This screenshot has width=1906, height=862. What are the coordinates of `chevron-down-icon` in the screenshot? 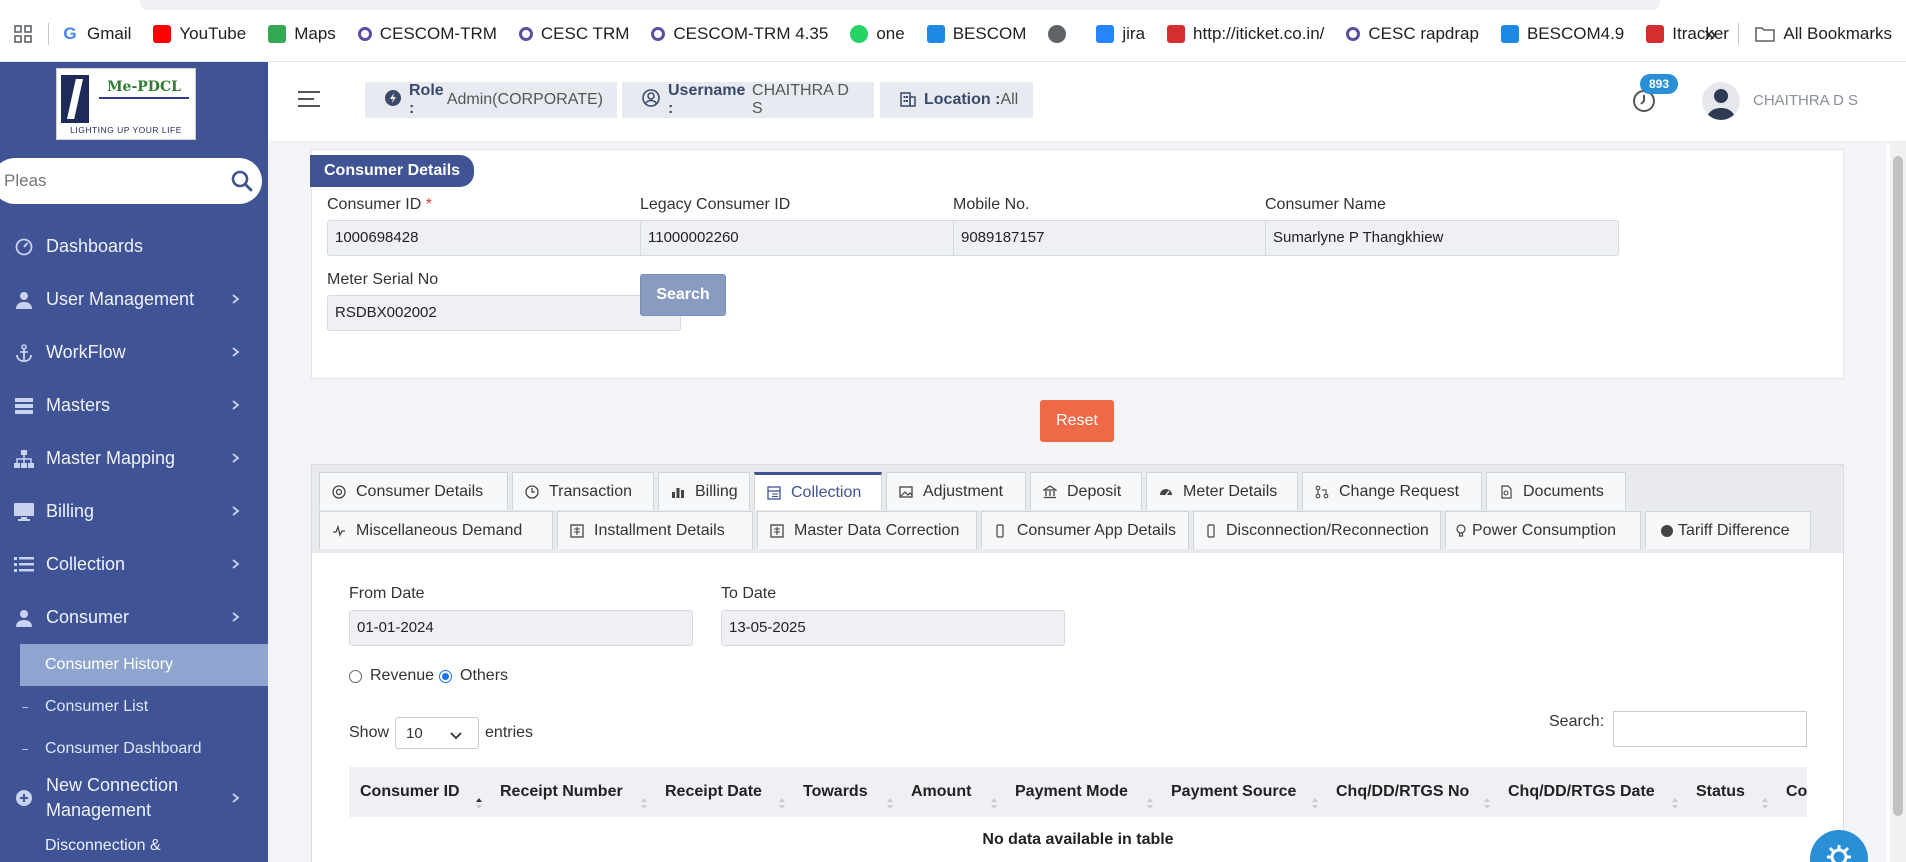 It's located at (456, 734).